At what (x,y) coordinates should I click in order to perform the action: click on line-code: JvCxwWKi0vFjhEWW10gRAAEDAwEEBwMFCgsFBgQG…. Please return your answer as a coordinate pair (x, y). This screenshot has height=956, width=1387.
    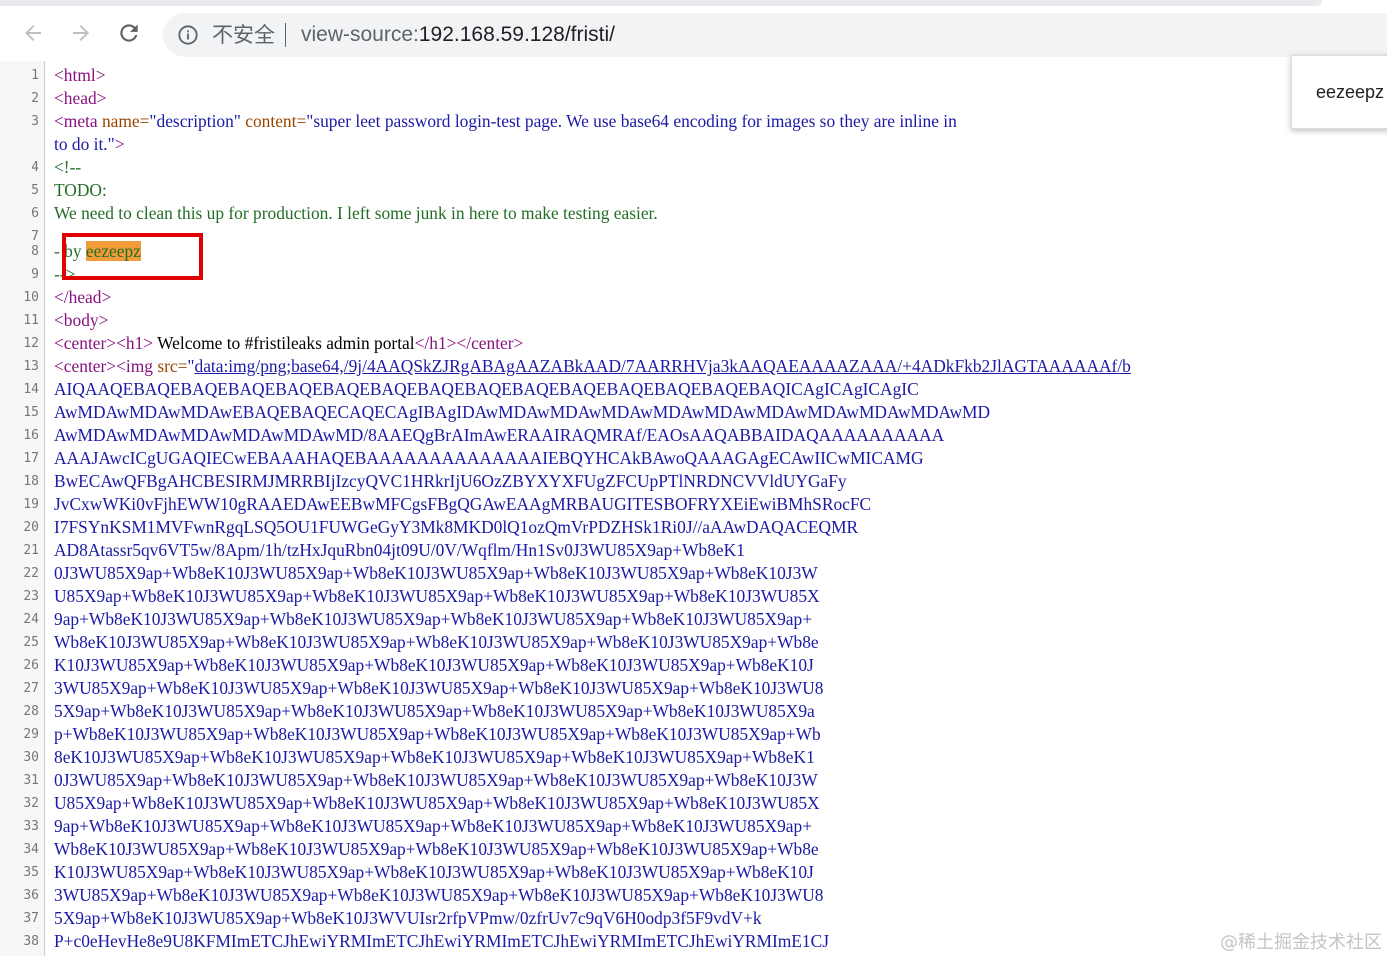
    Looking at the image, I should click on (463, 504).